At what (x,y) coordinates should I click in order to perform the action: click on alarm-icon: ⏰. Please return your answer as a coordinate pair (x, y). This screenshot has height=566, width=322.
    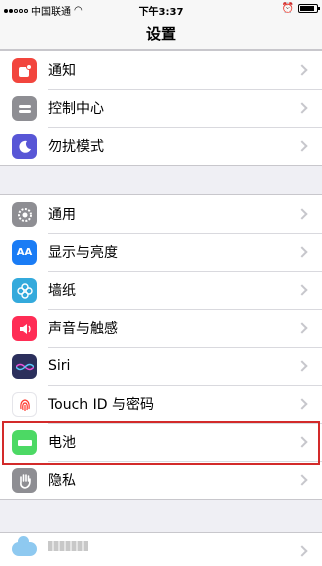
    Looking at the image, I should click on (287, 8).